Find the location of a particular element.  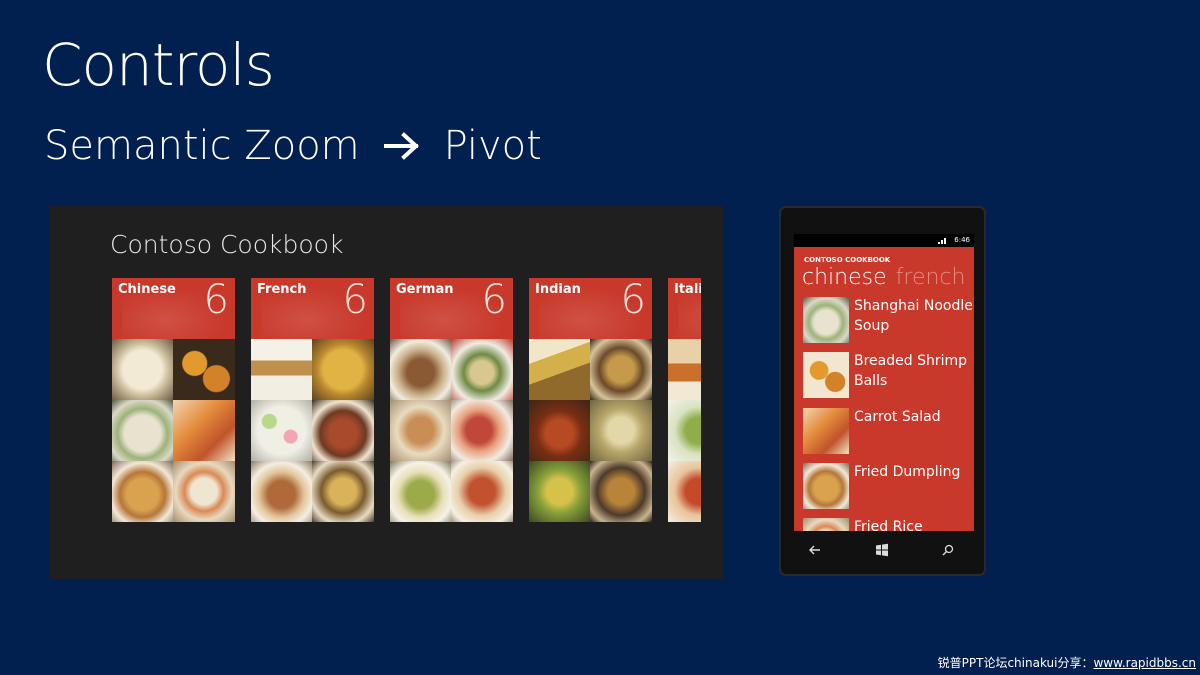

dish-item: Carrot Salad is located at coordinates (888, 432).